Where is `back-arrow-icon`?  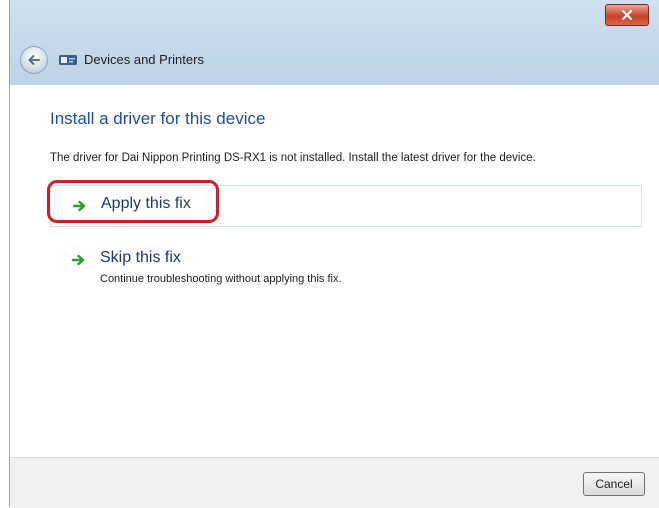
back-arrow-icon is located at coordinates (34, 60).